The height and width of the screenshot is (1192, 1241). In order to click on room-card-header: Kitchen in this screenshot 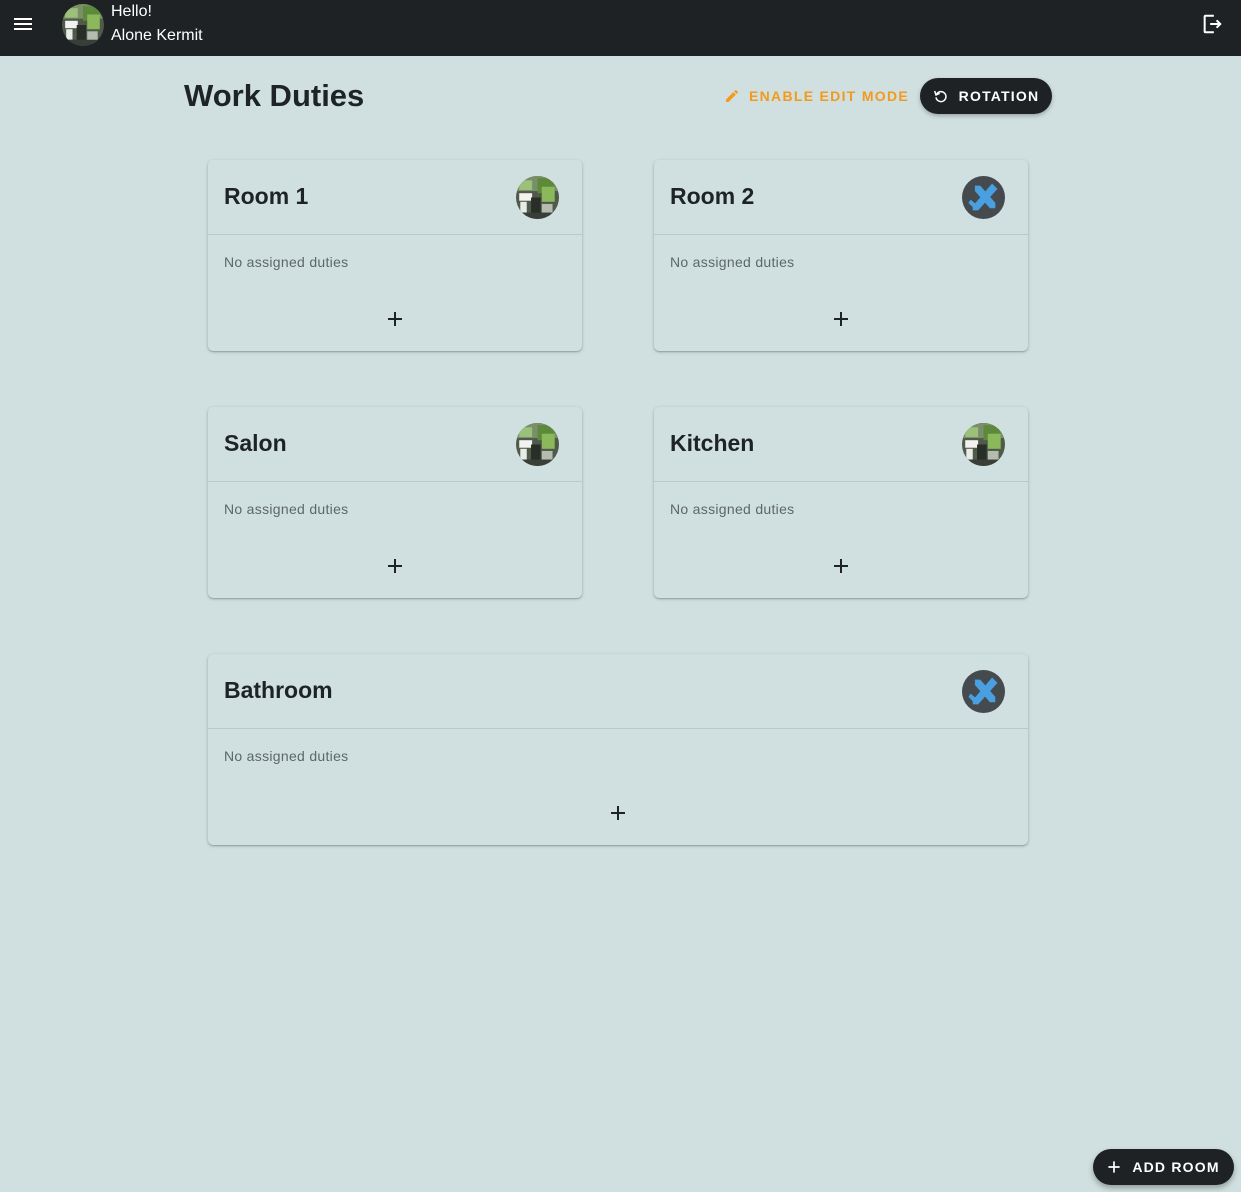, I will do `click(841, 444)`.